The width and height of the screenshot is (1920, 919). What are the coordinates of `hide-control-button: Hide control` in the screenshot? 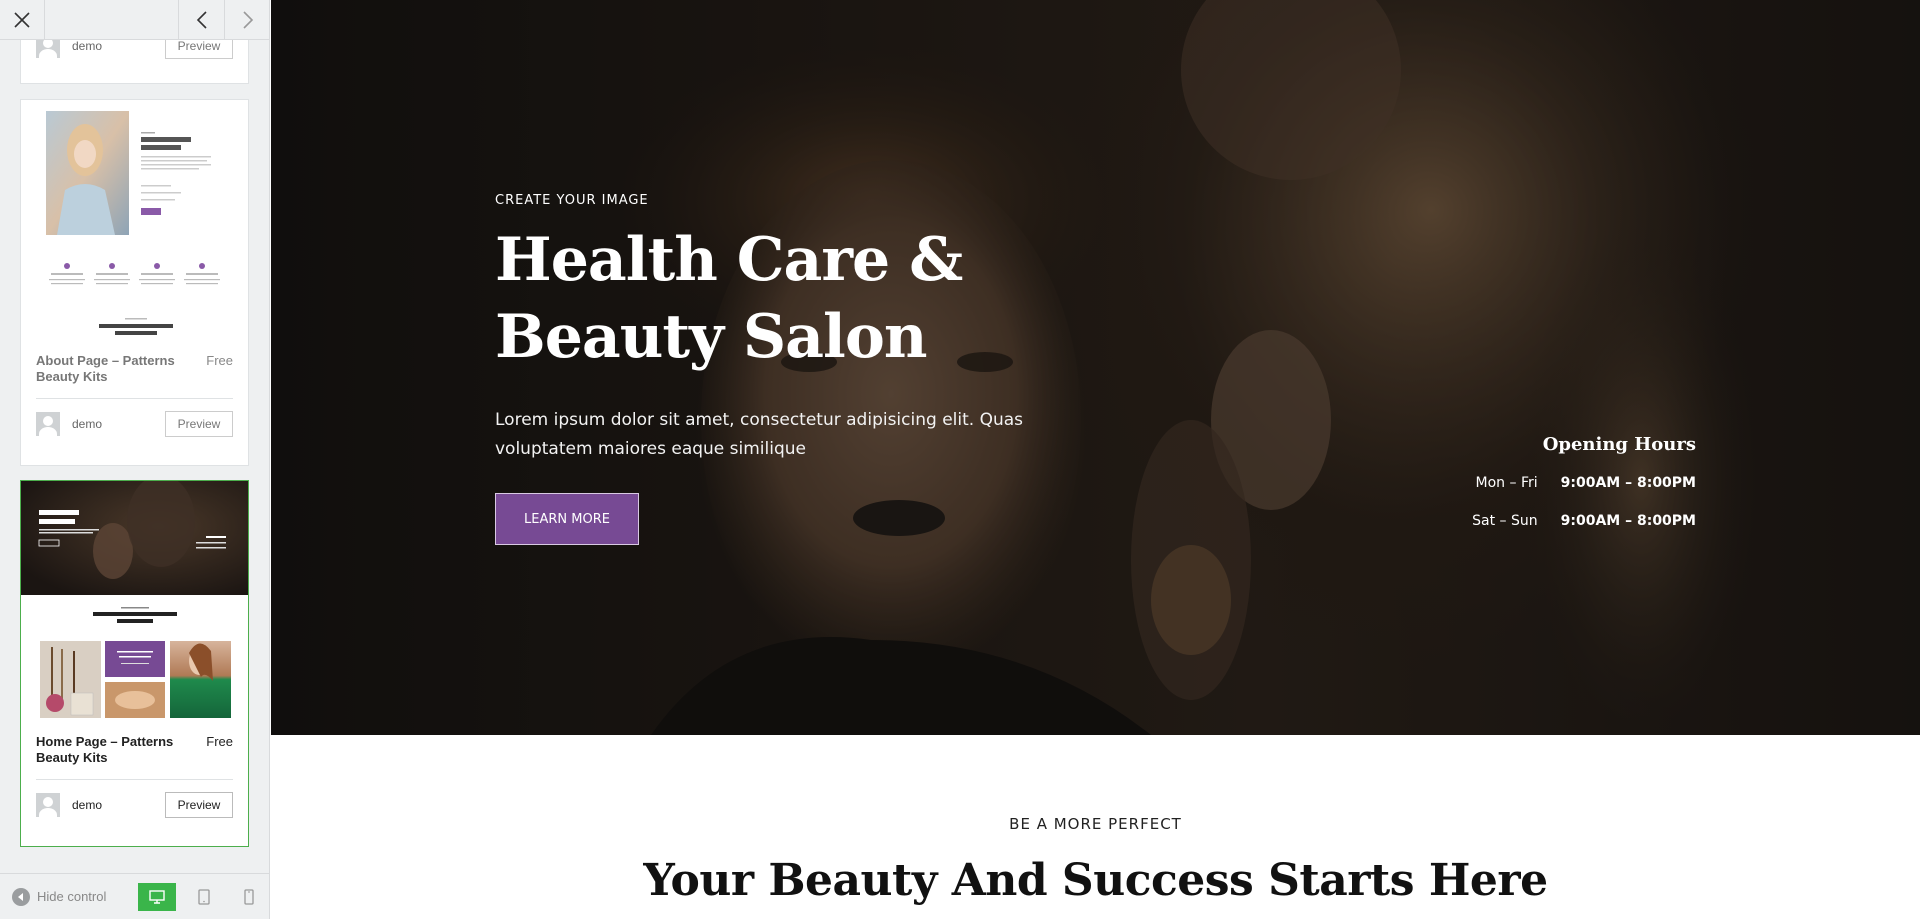 It's located at (59, 896).